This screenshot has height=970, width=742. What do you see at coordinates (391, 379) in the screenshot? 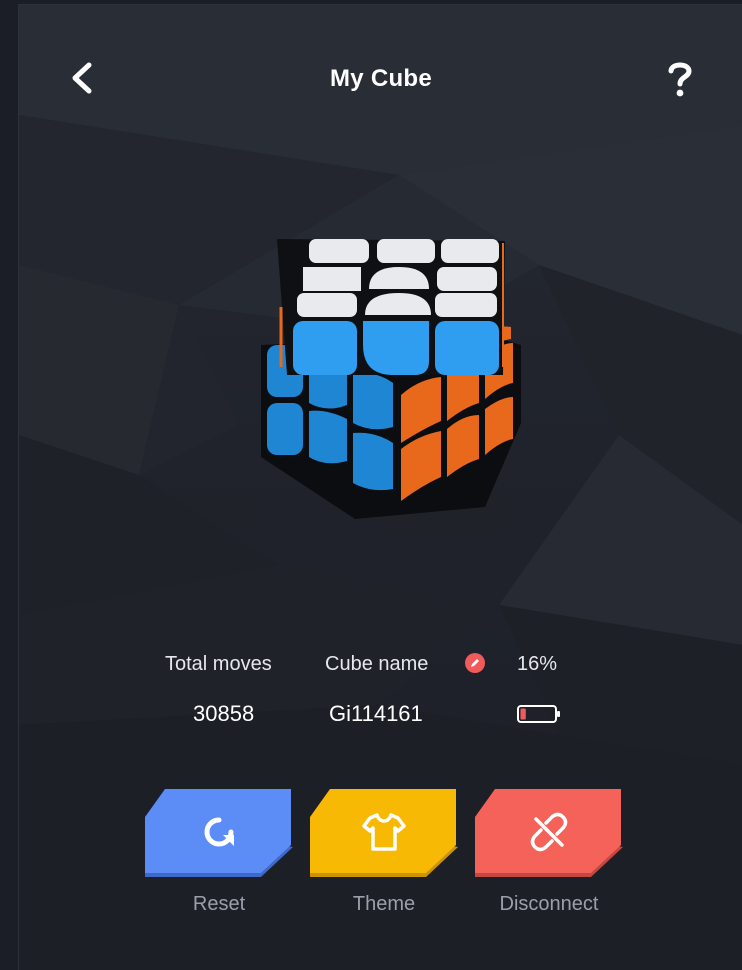
I see `cube-3d-model` at bounding box center [391, 379].